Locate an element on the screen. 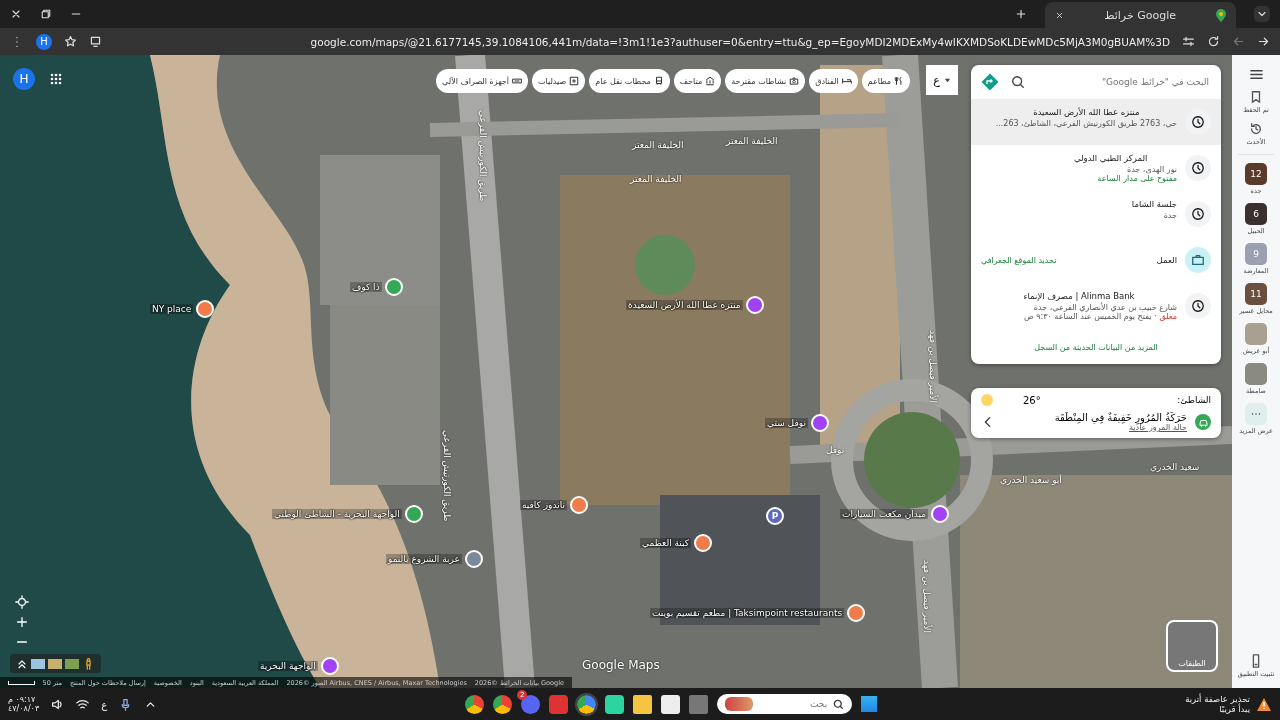  place-label: عربة الشروع بالنمو is located at coordinates (424, 559).